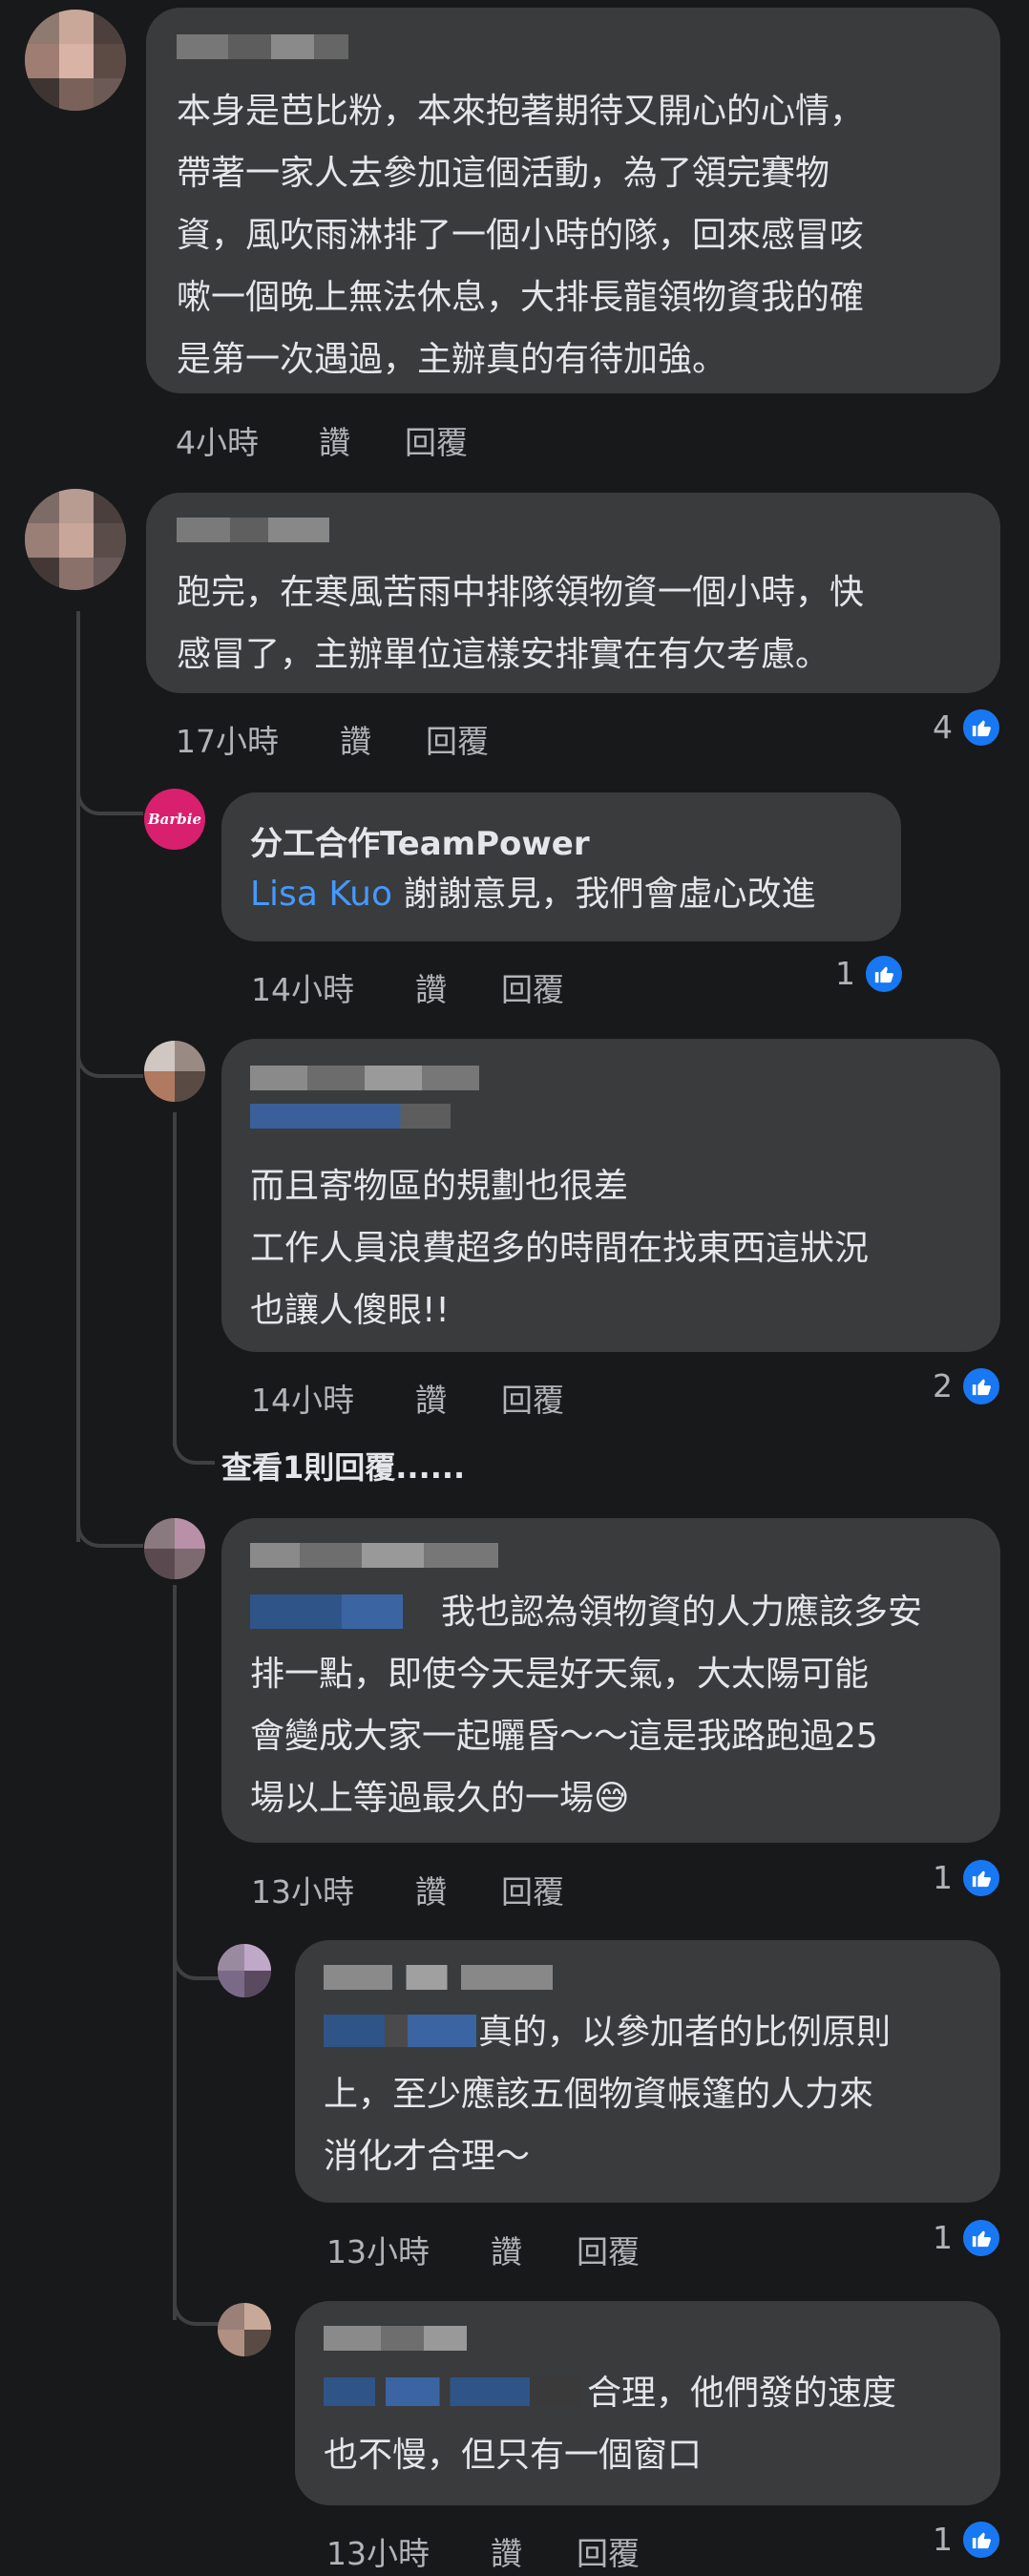 The width and height of the screenshot is (1029, 2576). Describe the element at coordinates (561, 866) in the screenshot. I see `reply-bubble: 分工合作TeamPower Lisa Kuo 謝謝意見，我們會虛心改進` at that location.